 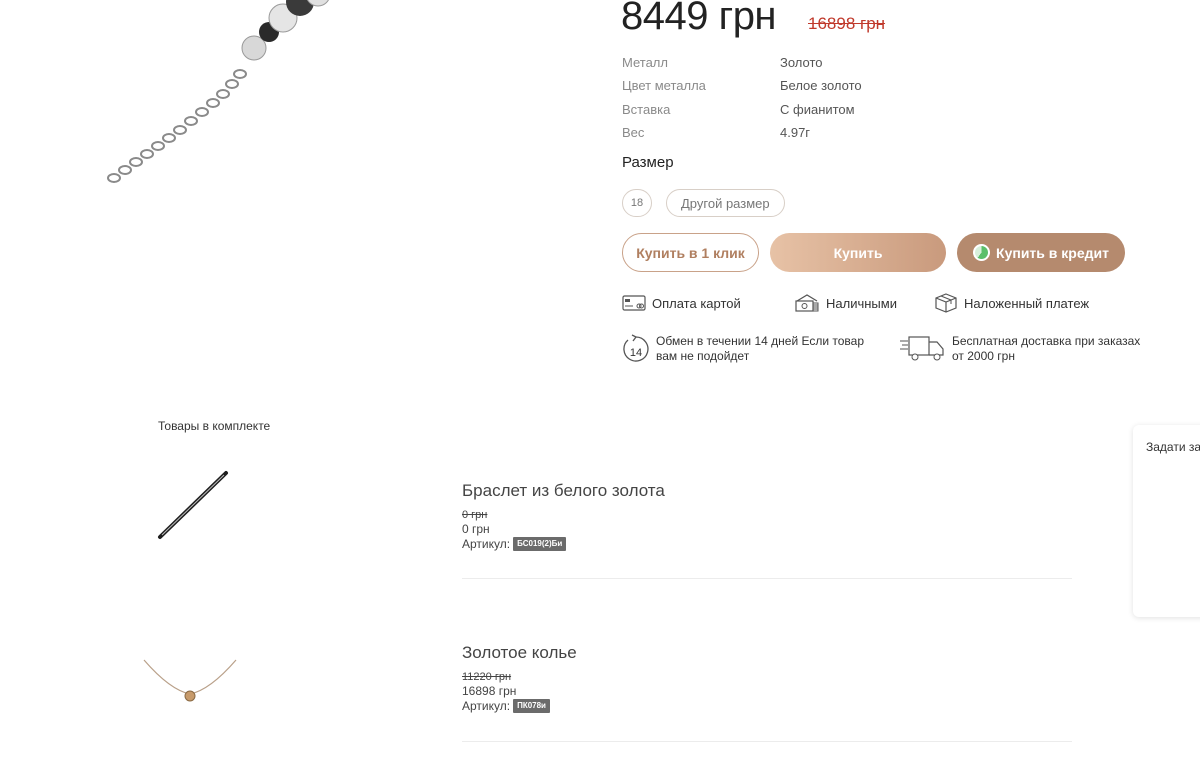 I want to click on payment-cash-label: Наличными, so click(x=861, y=303).